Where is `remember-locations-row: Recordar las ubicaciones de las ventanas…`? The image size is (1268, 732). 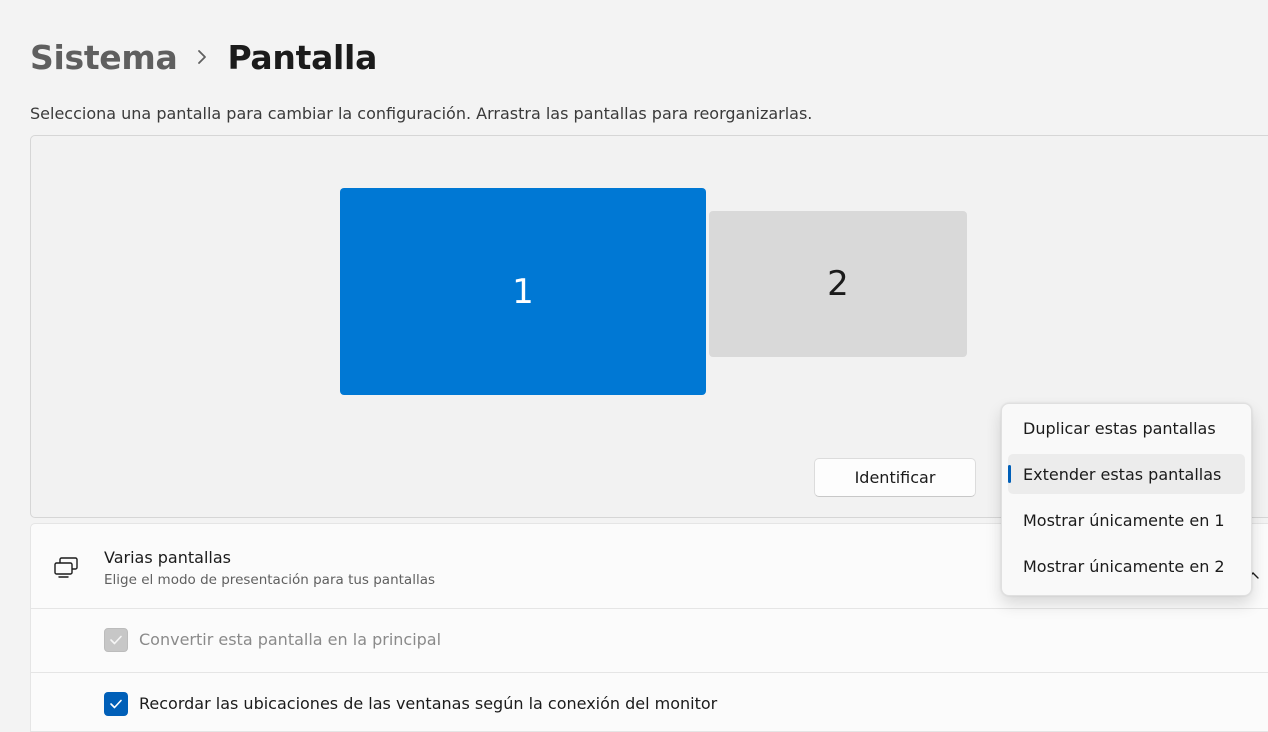 remember-locations-row: Recordar las ubicaciones de las ventanas… is located at coordinates (649, 702).